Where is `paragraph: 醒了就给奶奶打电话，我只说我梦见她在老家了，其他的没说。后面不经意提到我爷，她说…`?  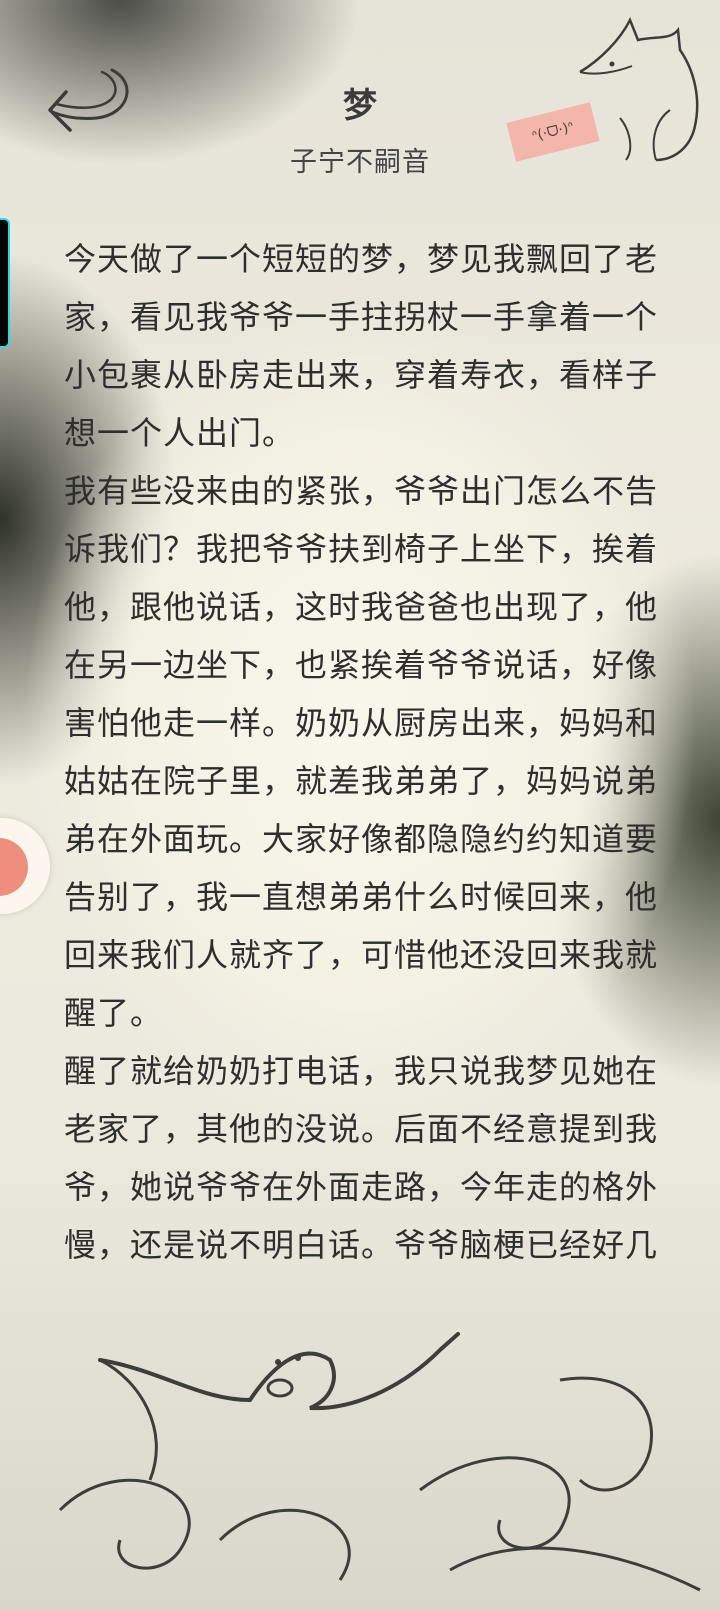 paragraph: 醒了就给奶奶打电话，我只说我梦见她在老家了，其他的没说。后面不经意提到我爷，她说… is located at coordinates (361, 1158).